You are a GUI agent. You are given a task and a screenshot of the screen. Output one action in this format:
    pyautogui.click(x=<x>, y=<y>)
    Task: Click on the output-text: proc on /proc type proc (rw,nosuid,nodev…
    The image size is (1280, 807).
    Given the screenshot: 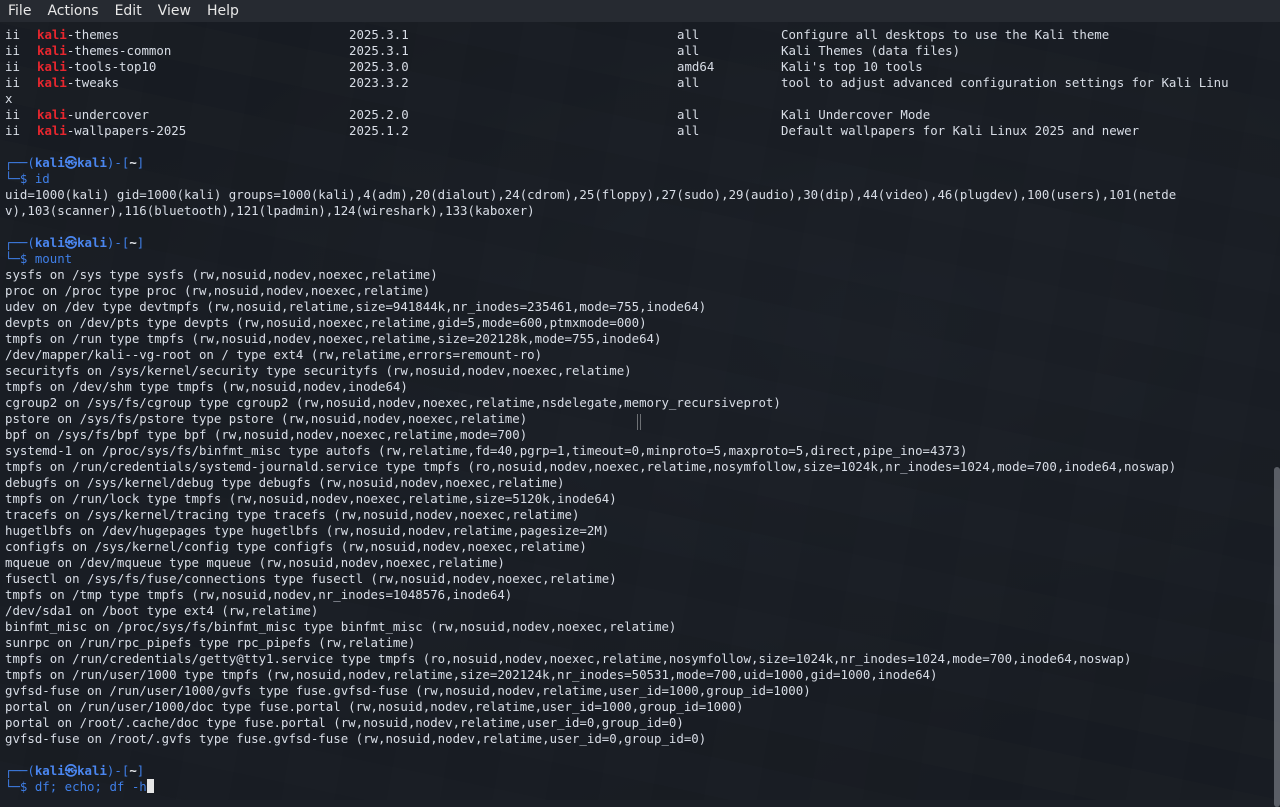 What is the action you would take?
    pyautogui.click(x=218, y=290)
    